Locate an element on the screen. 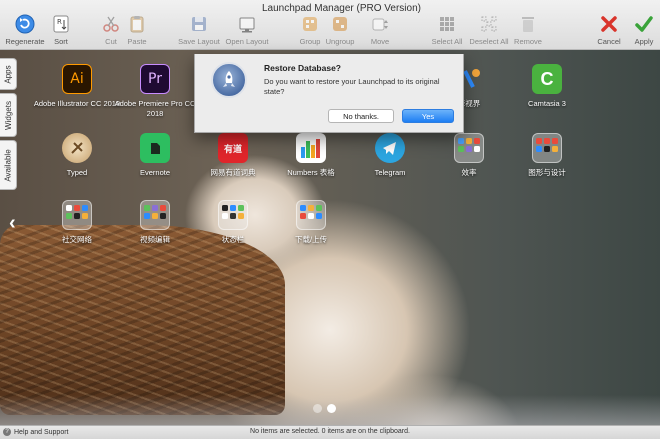 Image resolution: width=660 pixels, height=439 pixels. move-icon is located at coordinates (380, 24).